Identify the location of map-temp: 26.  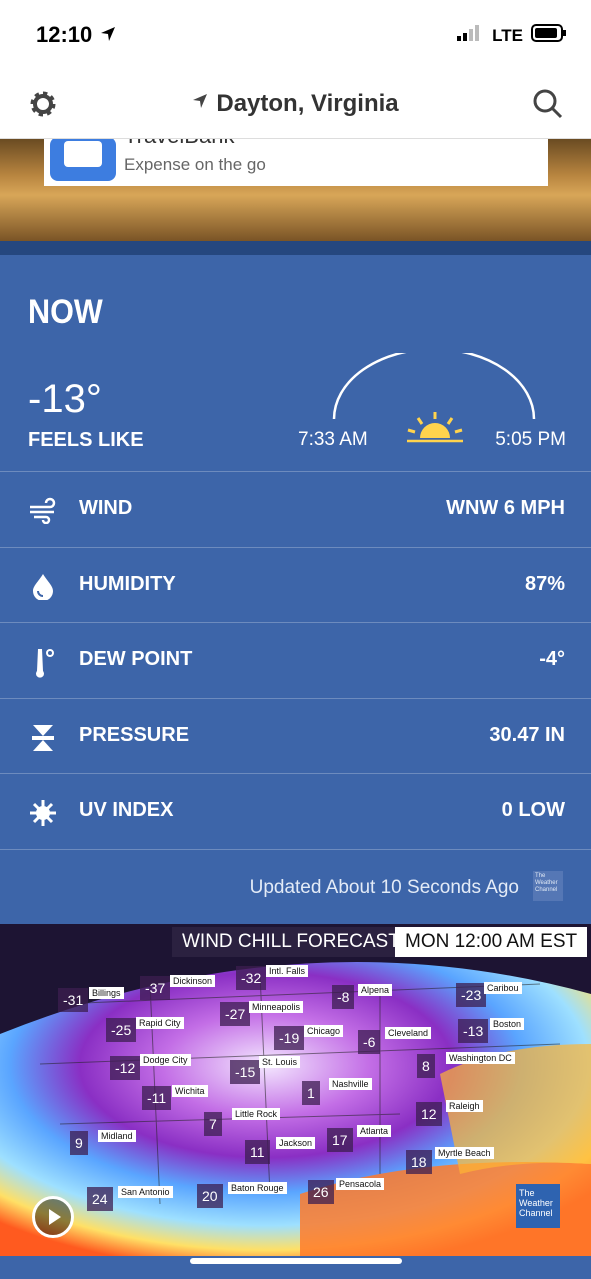
(321, 1192).